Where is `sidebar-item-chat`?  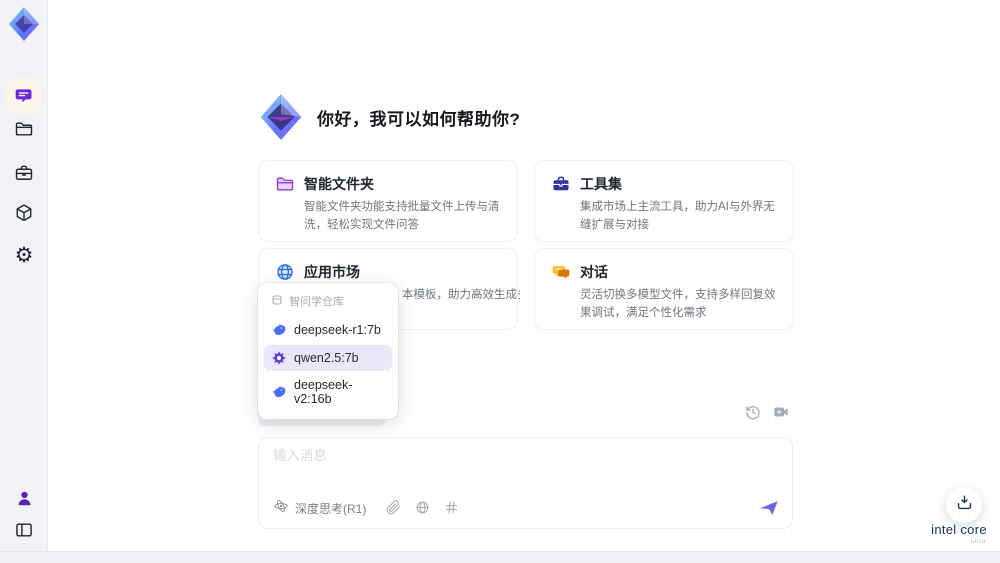
sidebar-item-chat is located at coordinates (24, 96).